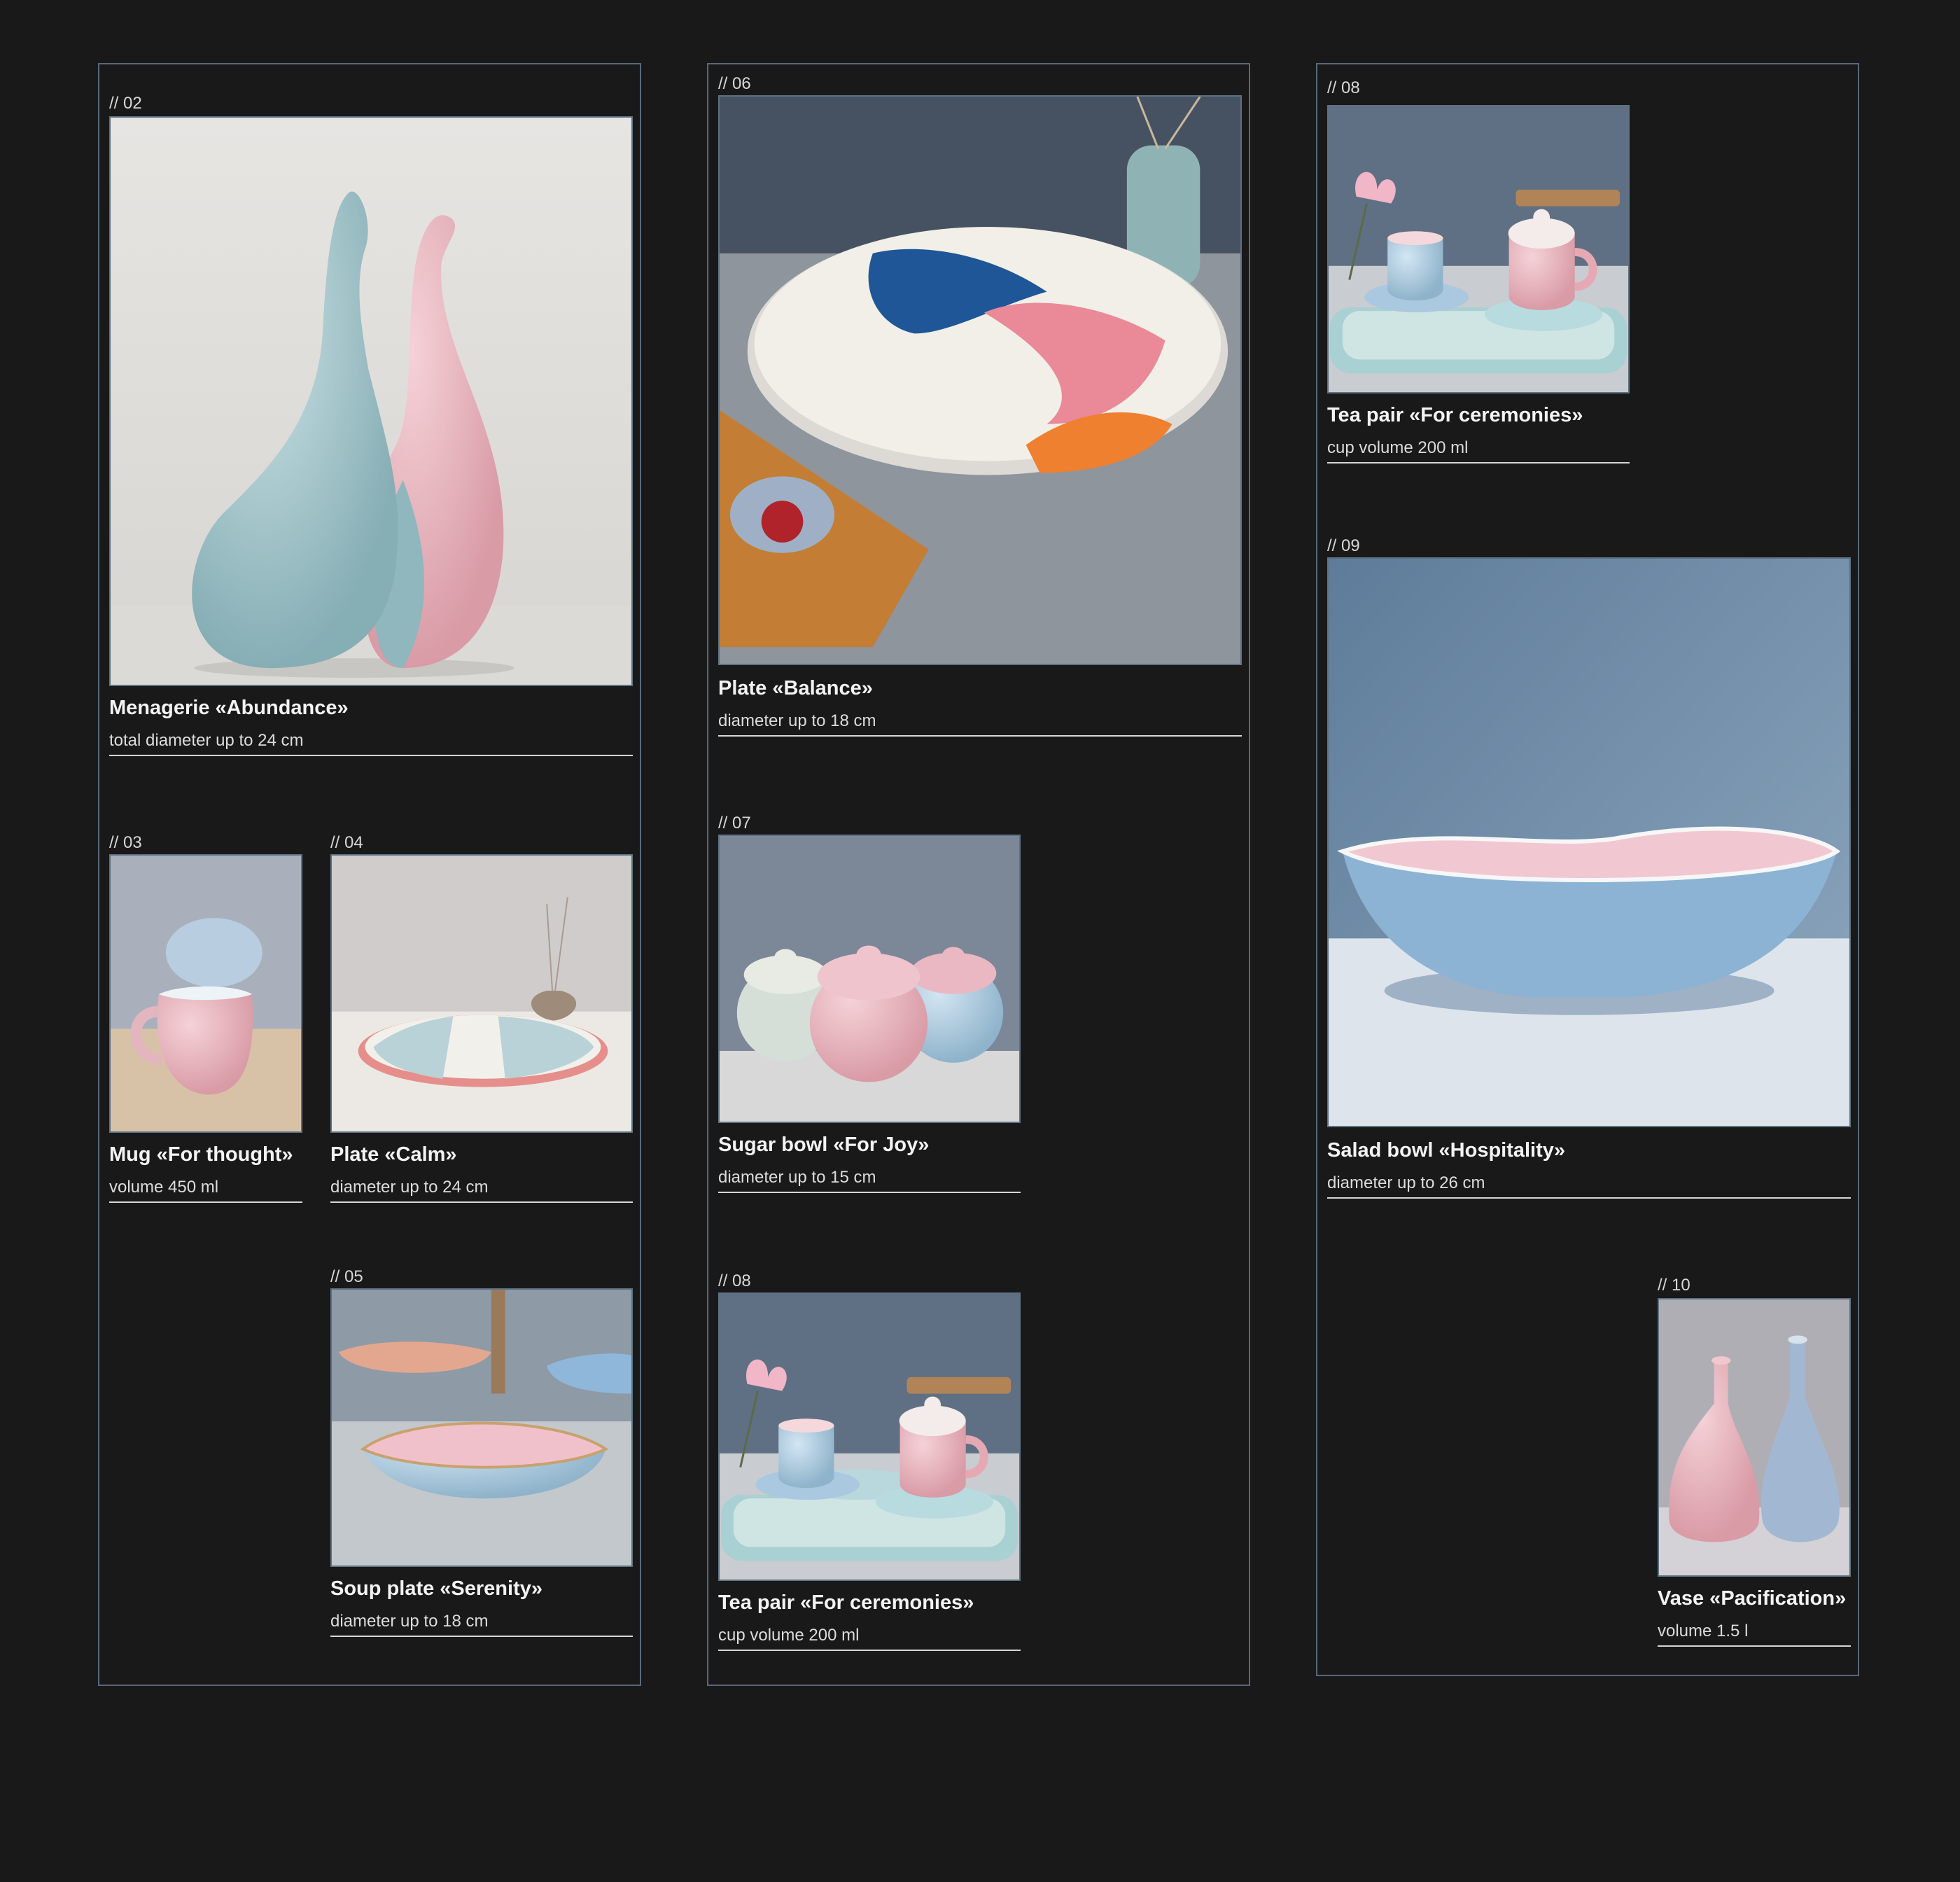 This screenshot has height=1882, width=1960. What do you see at coordinates (1589, 842) in the screenshot?
I see `salad-bowl-image` at bounding box center [1589, 842].